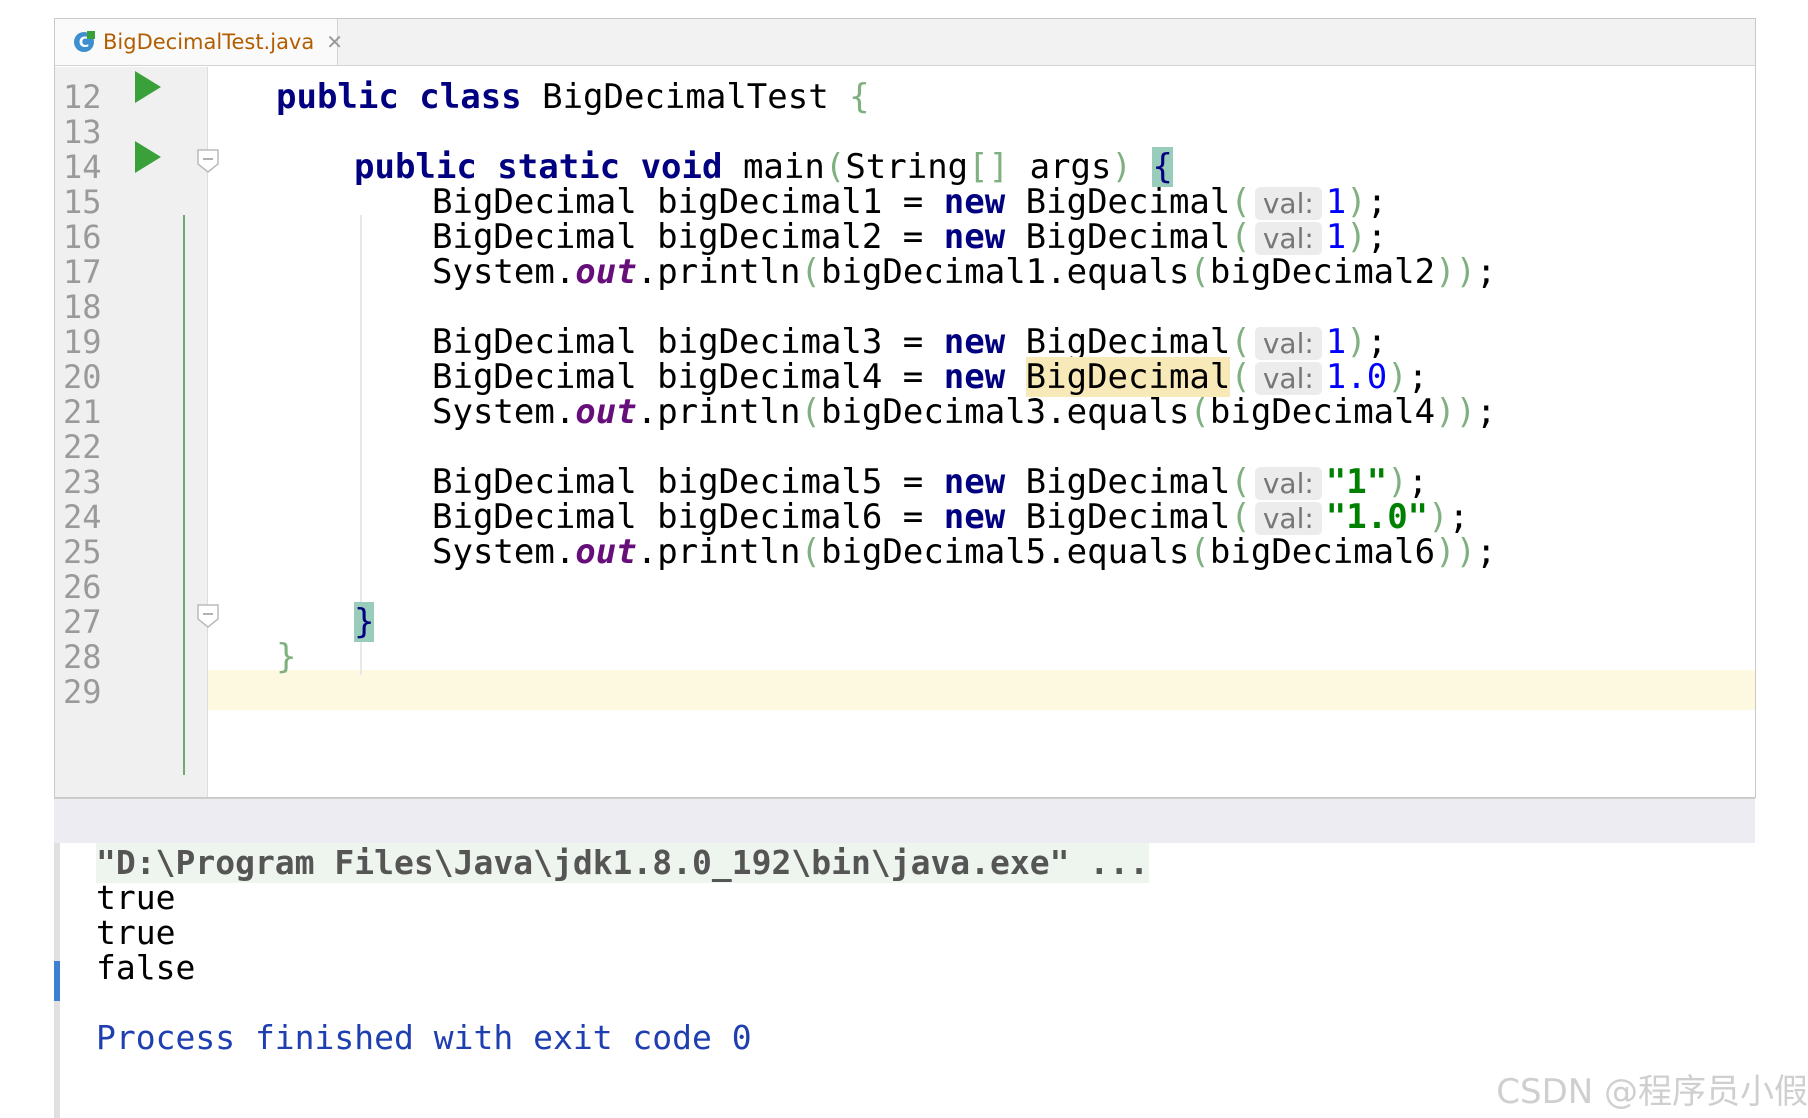  I want to click on line-number: 14, so click(82, 167).